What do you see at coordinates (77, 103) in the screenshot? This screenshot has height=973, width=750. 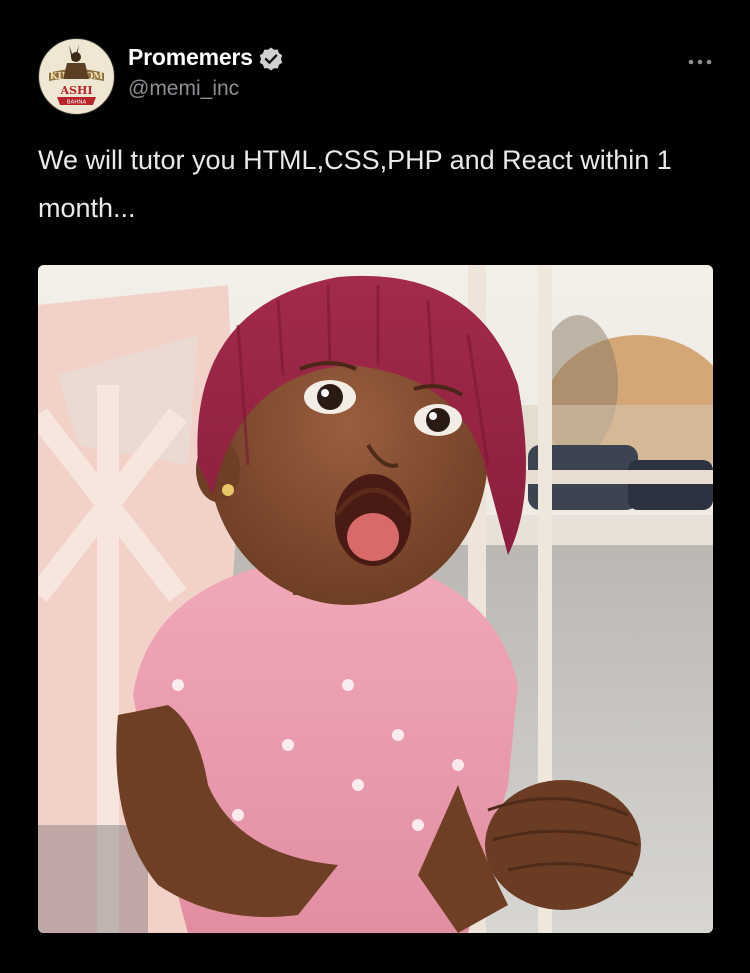 I see `svg-text: BAHNA` at bounding box center [77, 103].